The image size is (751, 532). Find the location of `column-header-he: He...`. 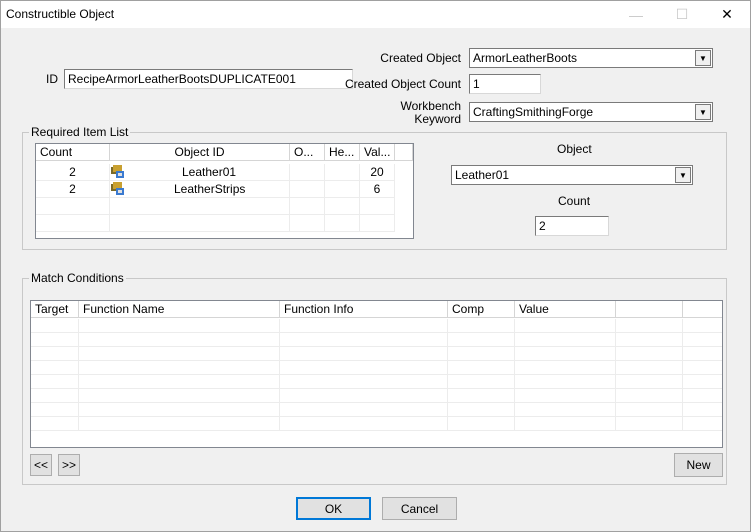

column-header-he: He... is located at coordinates (342, 152).